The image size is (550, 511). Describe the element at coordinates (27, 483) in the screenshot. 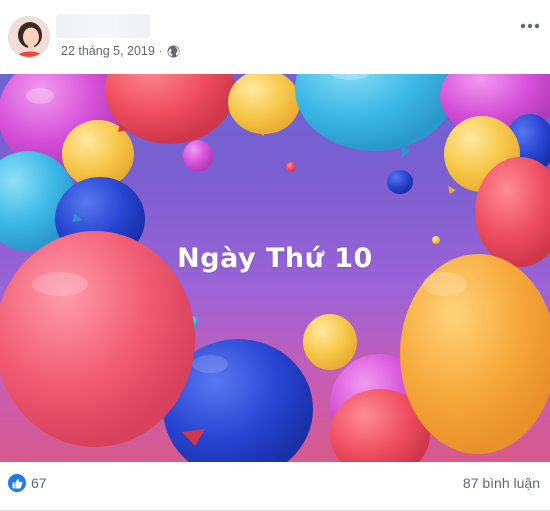

I see `reactions-summary: 67` at that location.